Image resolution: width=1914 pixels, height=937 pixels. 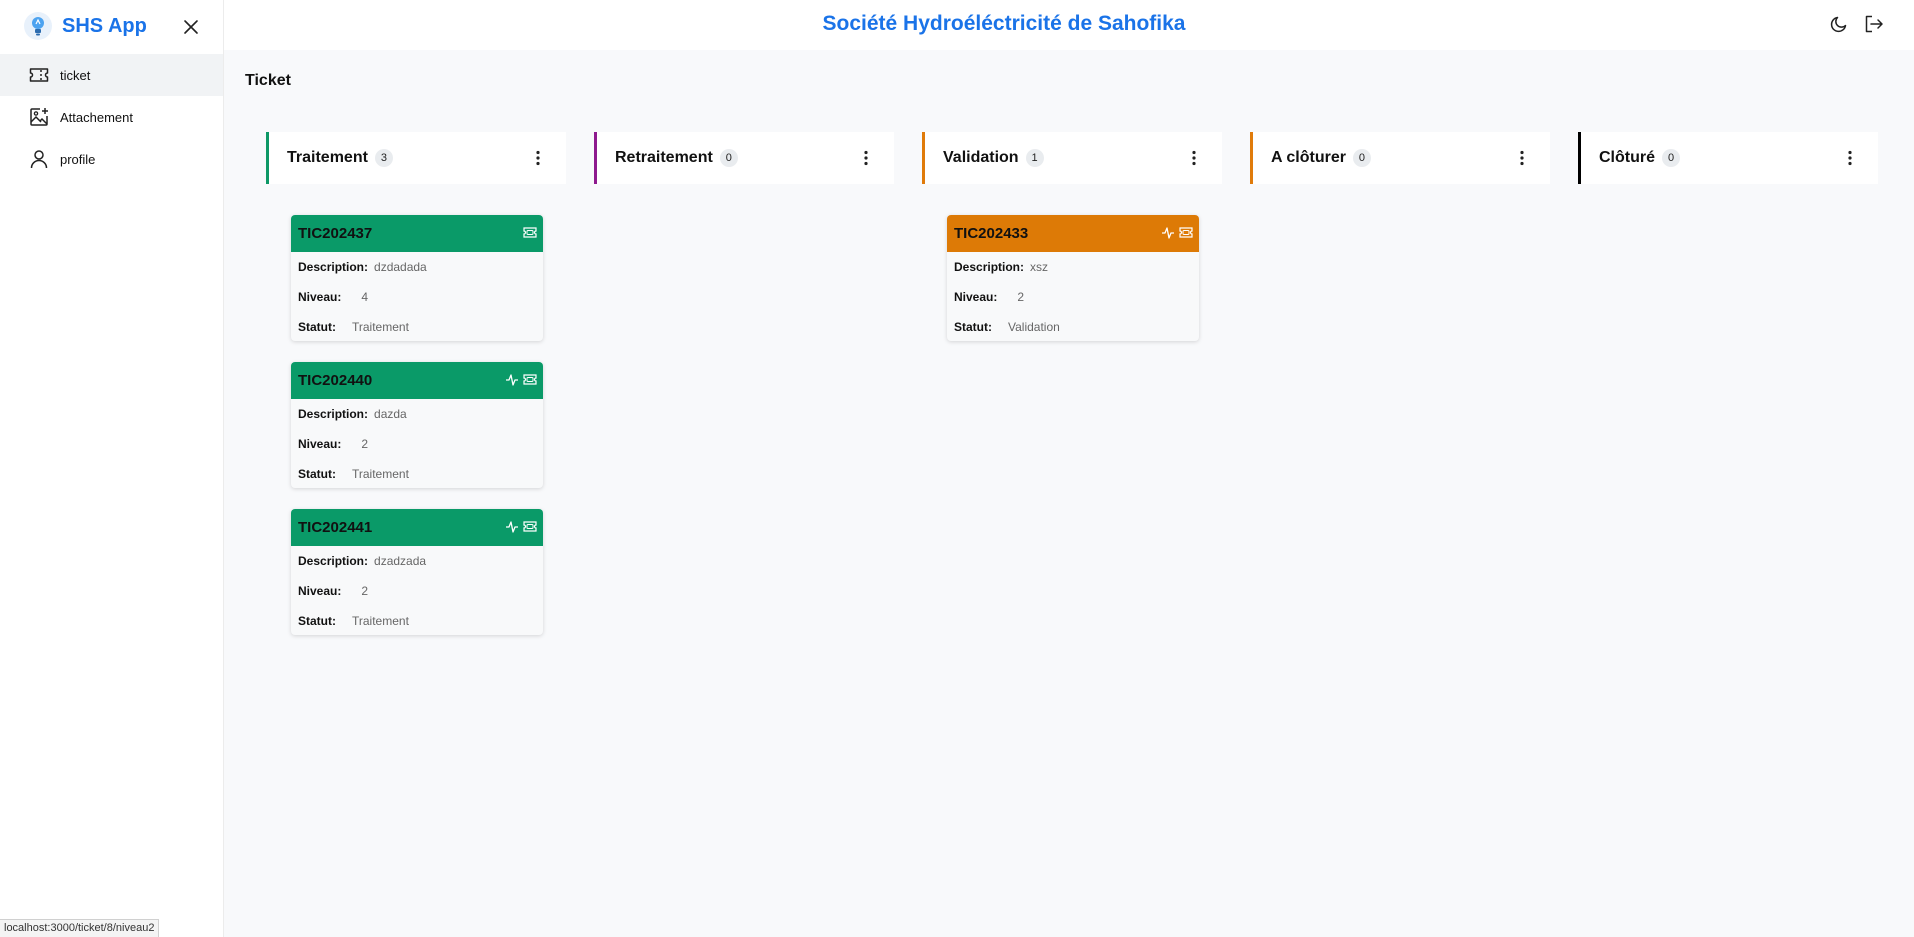 I want to click on column-header-a-cloturer: A clôturer 0, so click(x=1400, y=158).